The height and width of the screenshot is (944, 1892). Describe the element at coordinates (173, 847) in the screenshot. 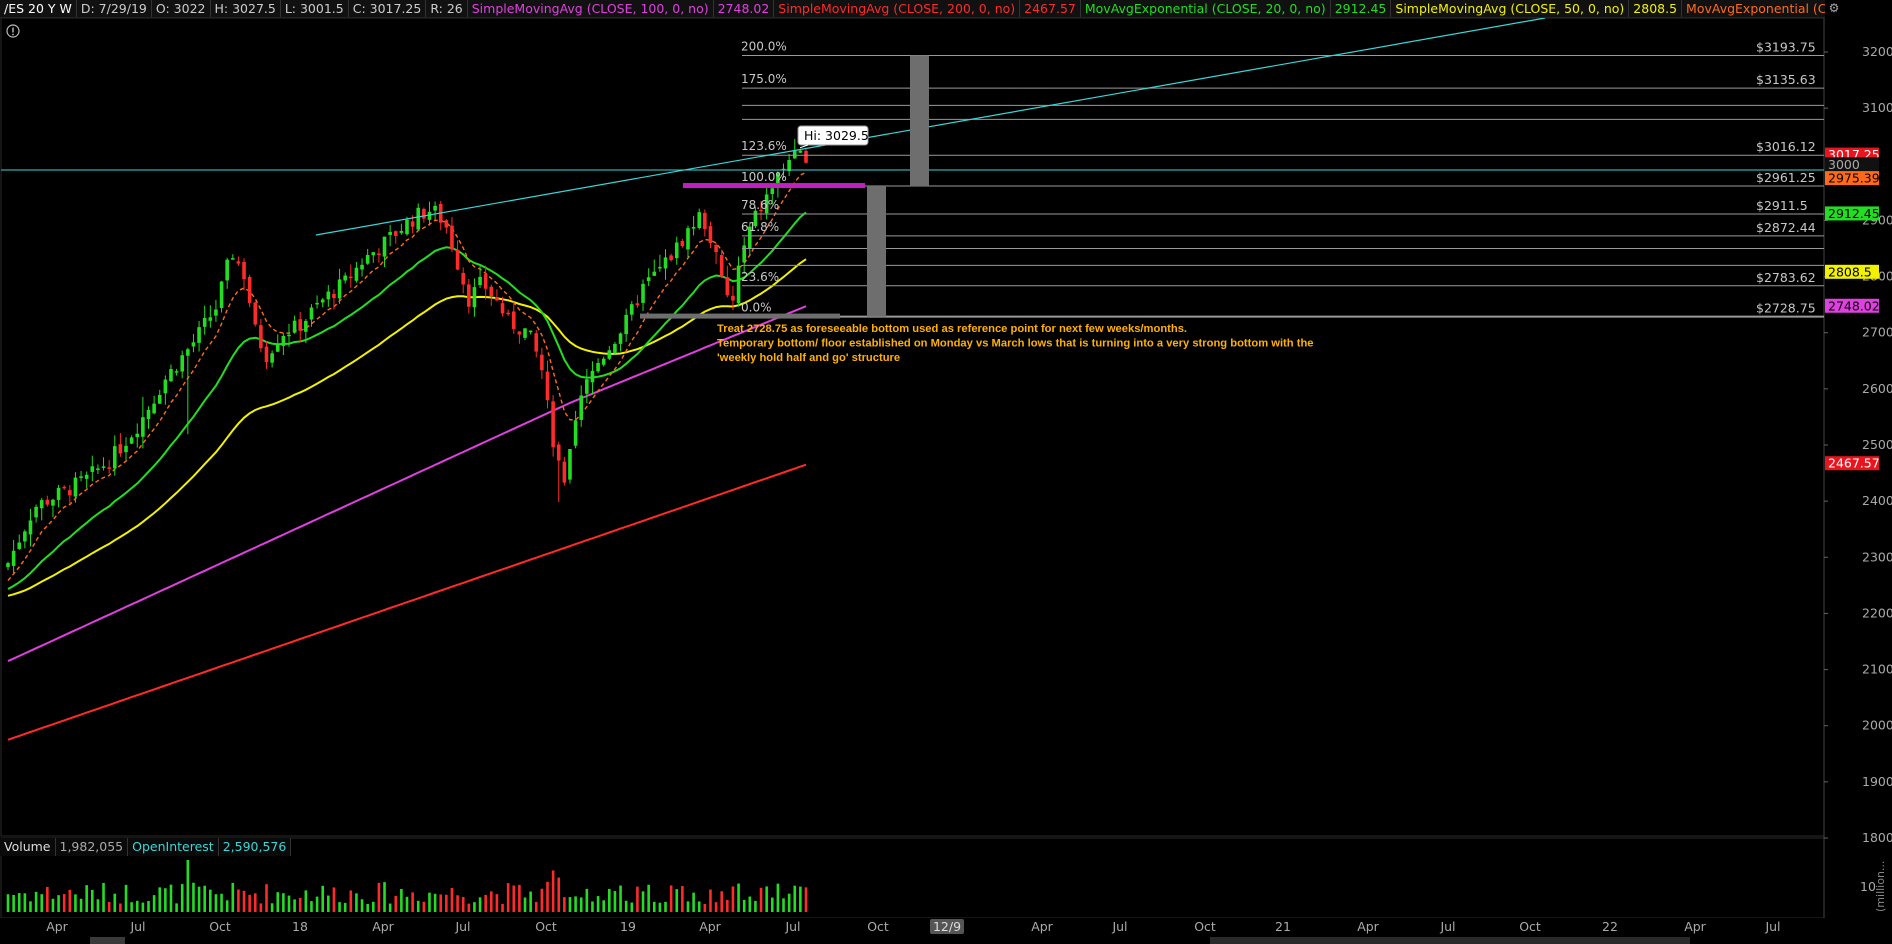

I see `oi-label: OpenInterest` at that location.